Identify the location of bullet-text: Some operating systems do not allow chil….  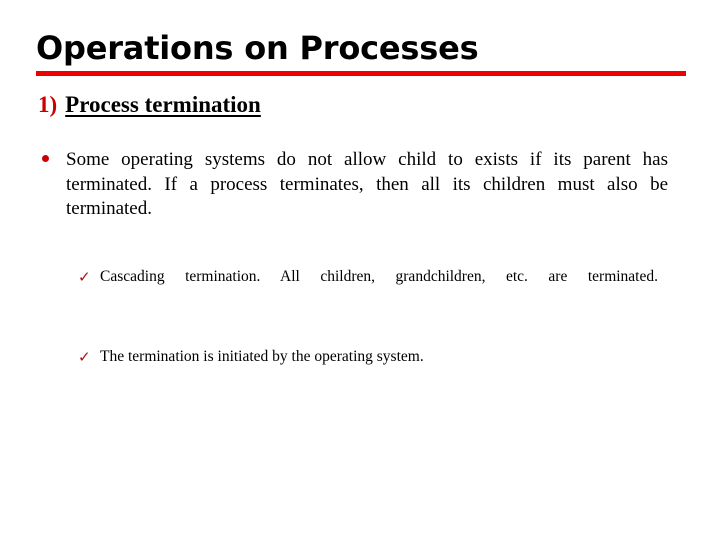
(367, 184).